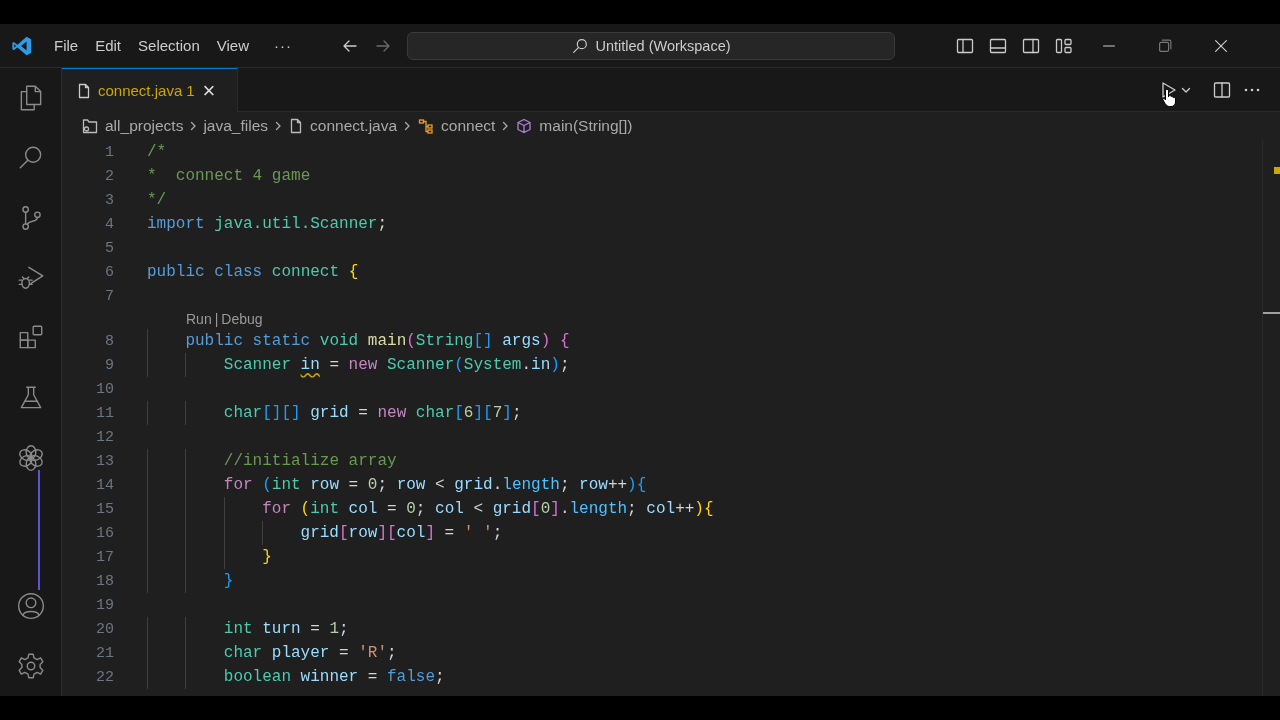 This screenshot has width=1280, height=720. Describe the element at coordinates (358, 341) in the screenshot. I see `code-line: public static void main(String[] args) {` at that location.